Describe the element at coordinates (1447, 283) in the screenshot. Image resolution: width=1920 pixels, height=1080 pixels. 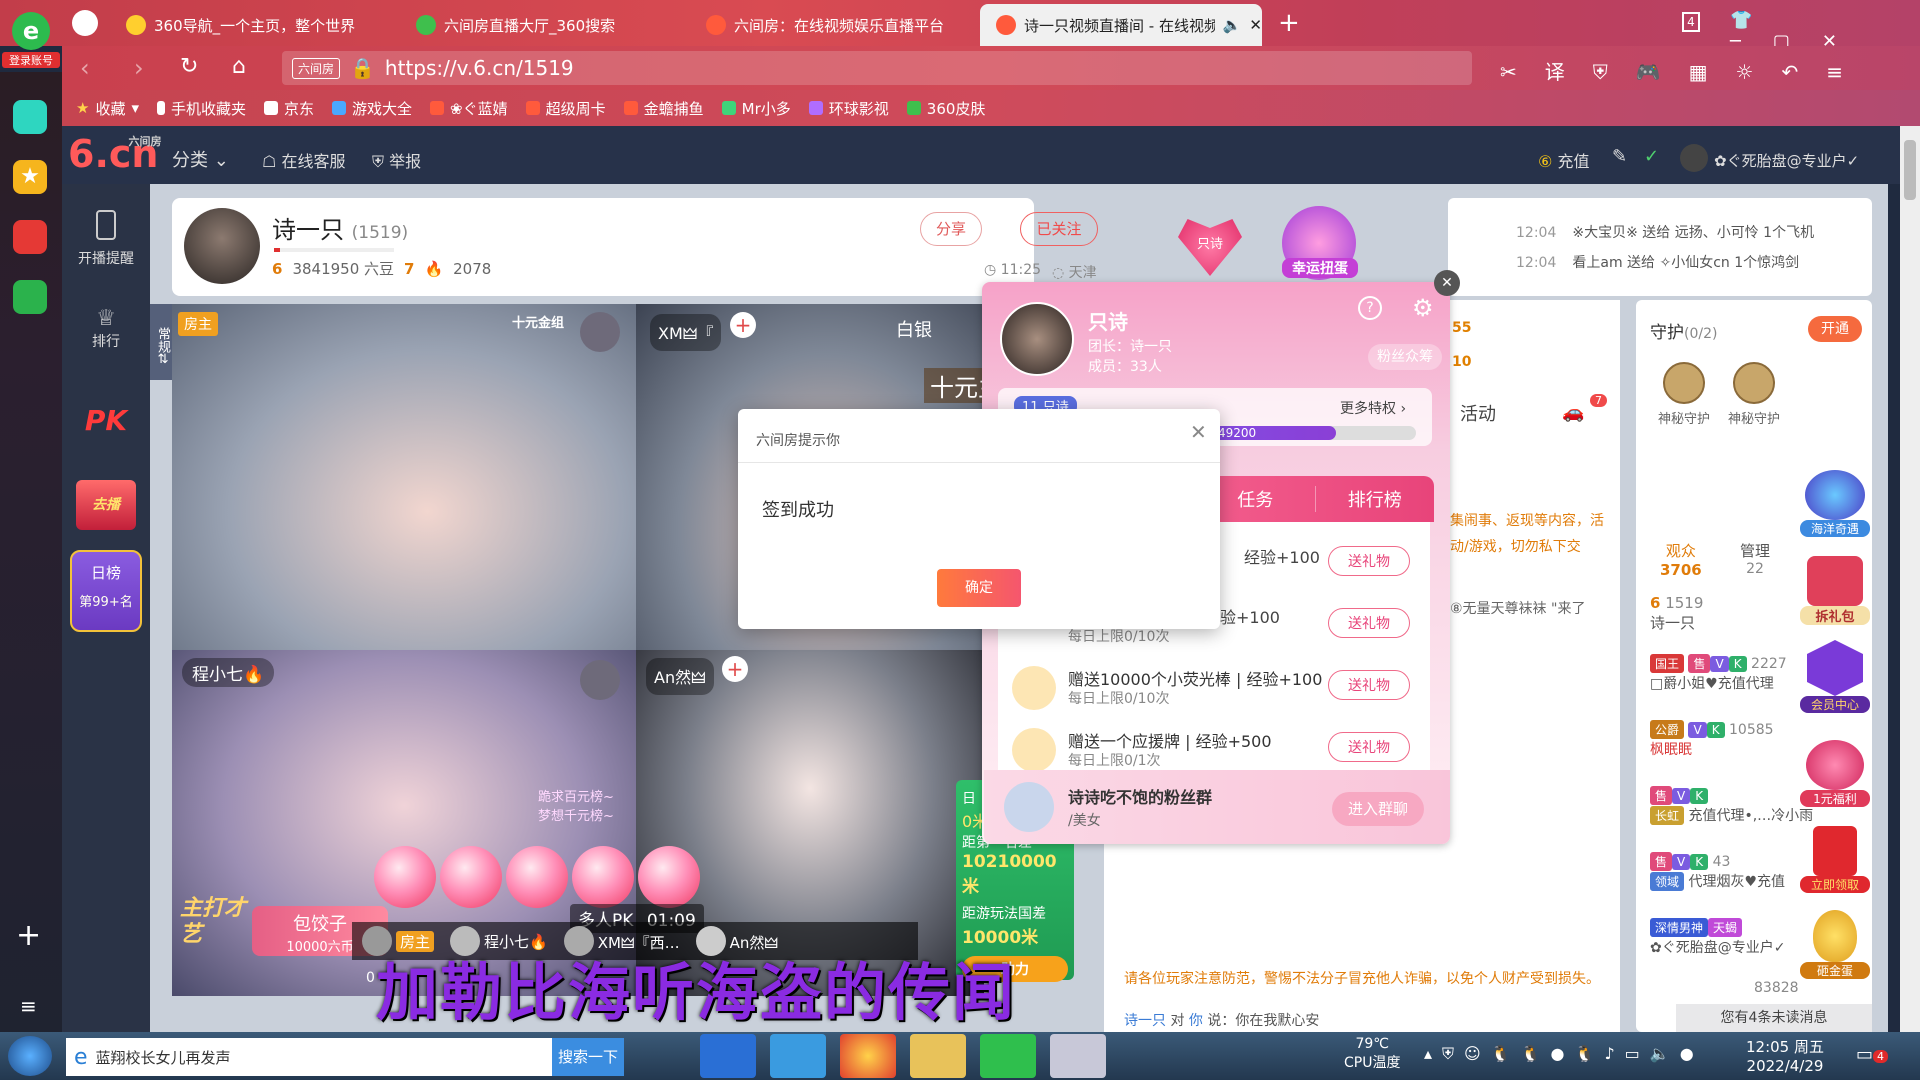
I see `close-icon: ✕` at that location.